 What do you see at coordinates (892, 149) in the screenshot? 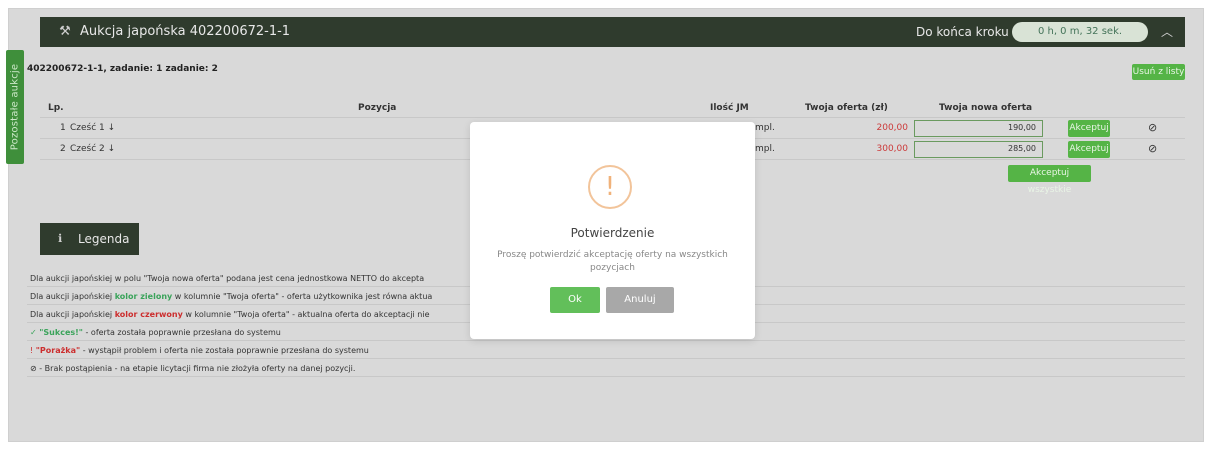
I see `row-your-offer: 300,00` at bounding box center [892, 149].